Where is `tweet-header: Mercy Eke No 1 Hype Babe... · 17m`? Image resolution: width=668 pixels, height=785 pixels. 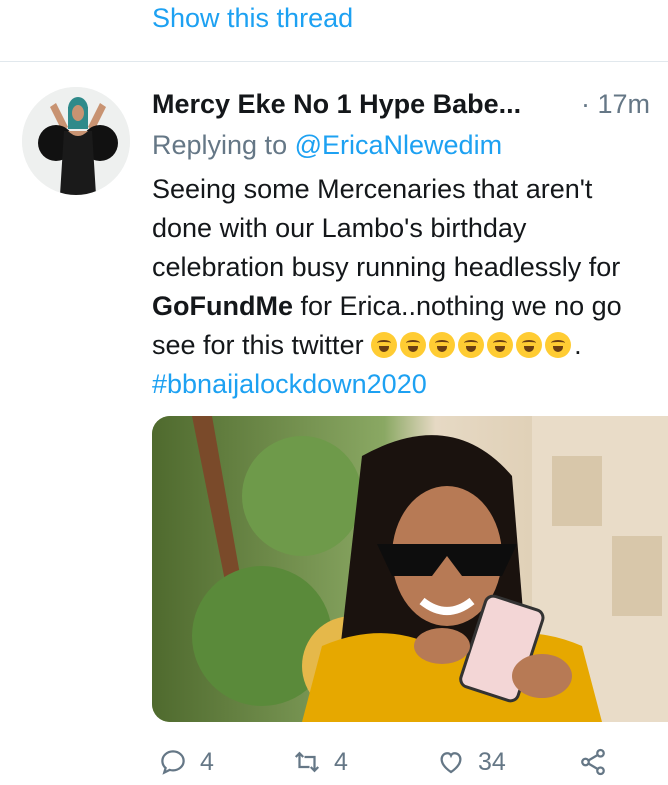 tweet-header: Mercy Eke No 1 Hype Babe... · 17m is located at coordinates (407, 104).